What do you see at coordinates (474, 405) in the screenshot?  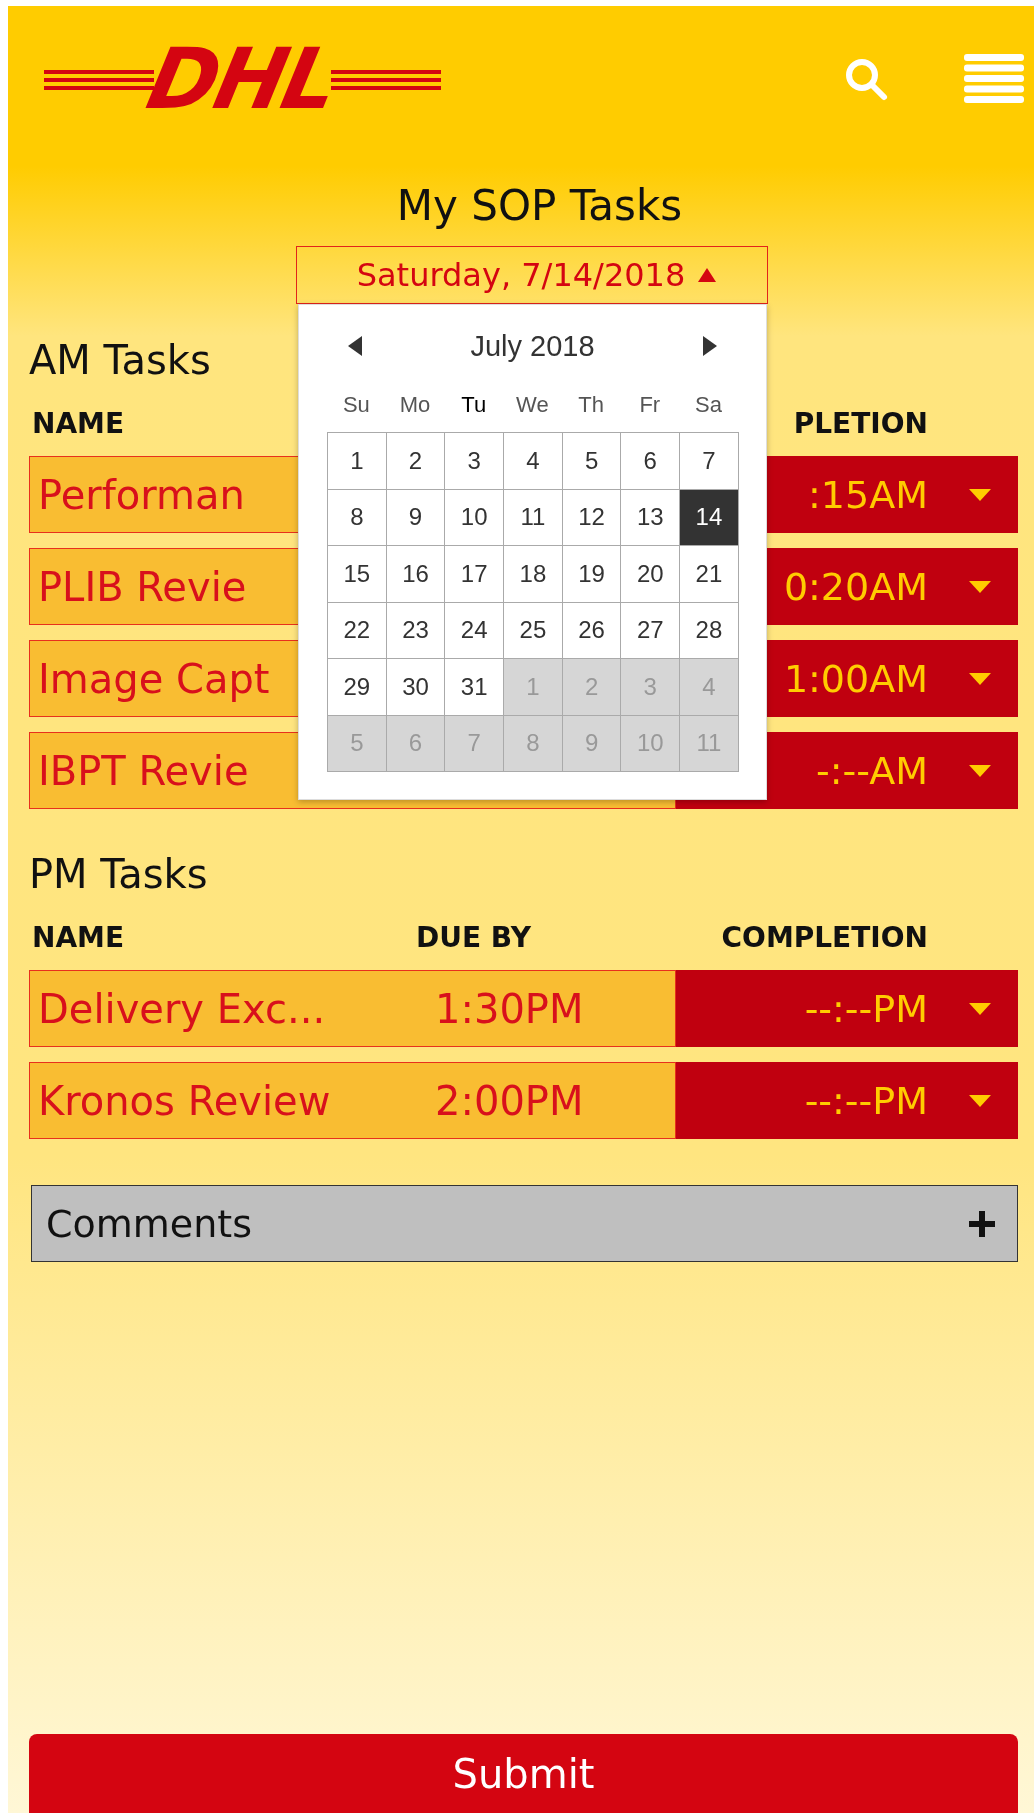 I see `weekday-label: Tu` at bounding box center [474, 405].